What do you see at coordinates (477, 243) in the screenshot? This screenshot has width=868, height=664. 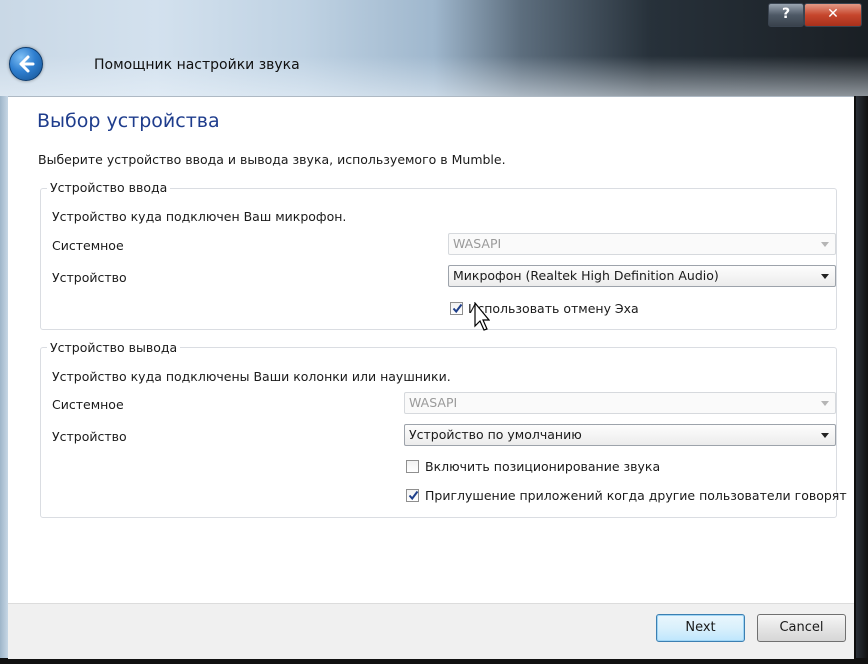 I see `input-system-value: WASAPI` at bounding box center [477, 243].